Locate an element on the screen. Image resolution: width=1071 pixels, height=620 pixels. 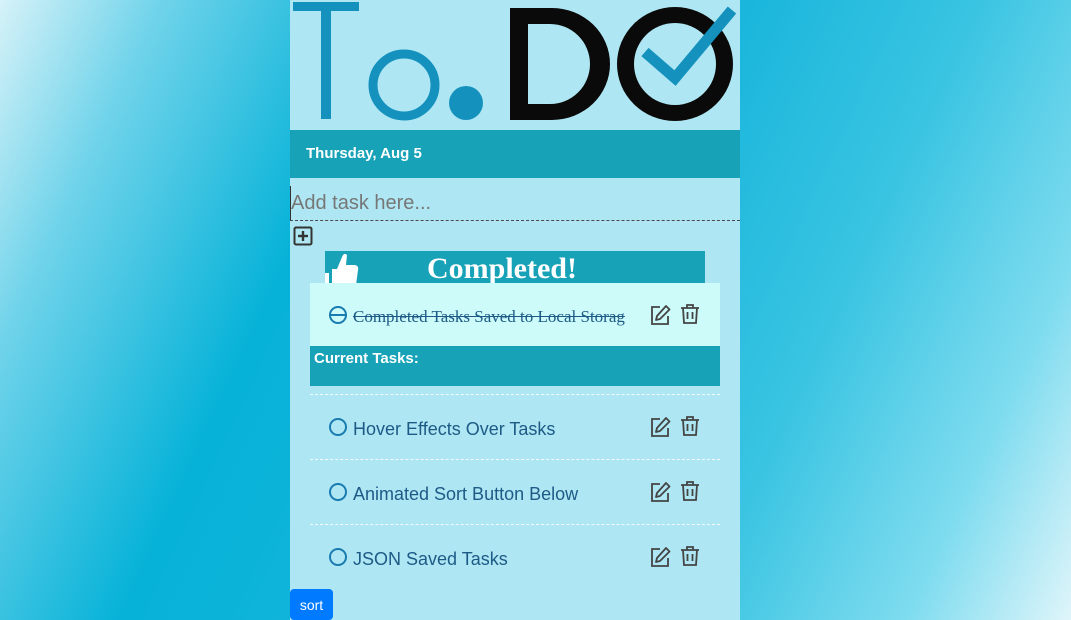
date-header: Thursday, Aug 5 is located at coordinates (515, 154).